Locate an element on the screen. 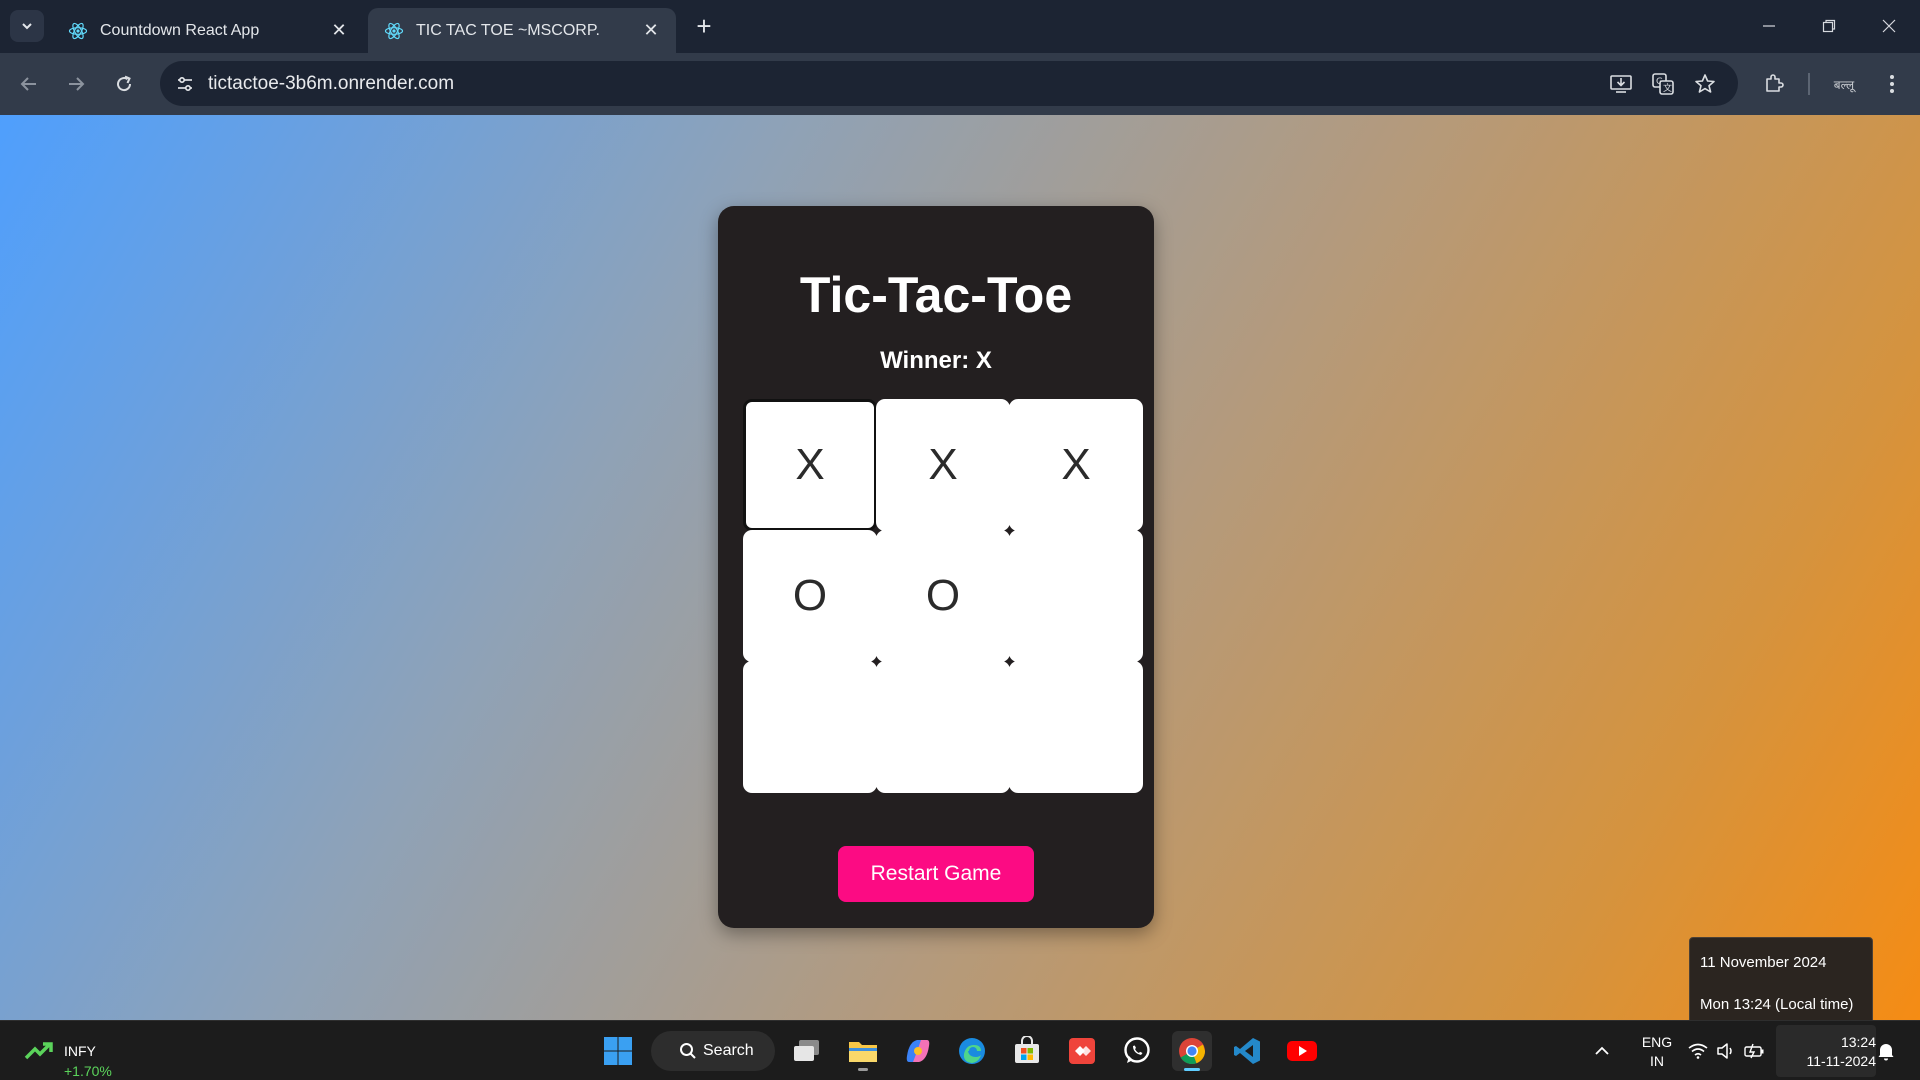 The width and height of the screenshot is (1920, 1080). restart-game-button: Restart Game is located at coordinates (936, 874).